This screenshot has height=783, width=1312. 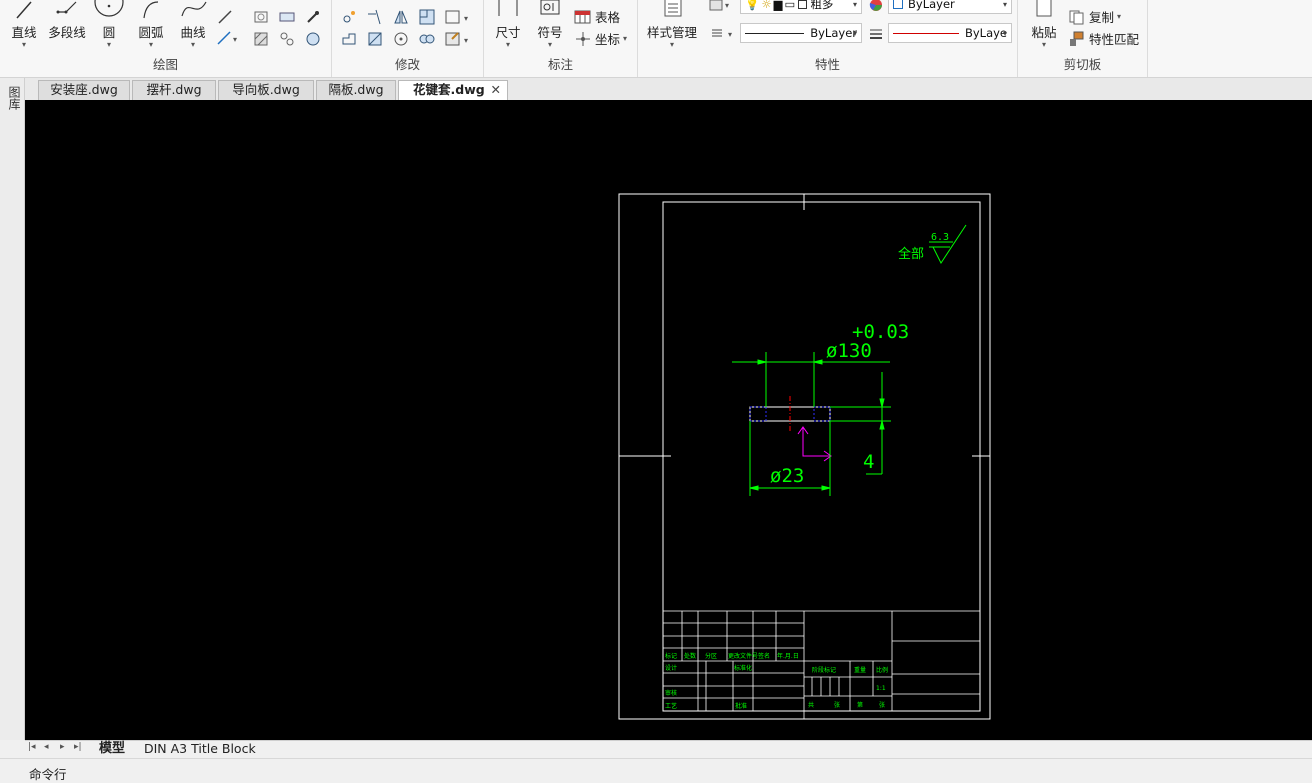 I want to click on tb-stage-mark: 阶段标记, so click(x=824, y=670).